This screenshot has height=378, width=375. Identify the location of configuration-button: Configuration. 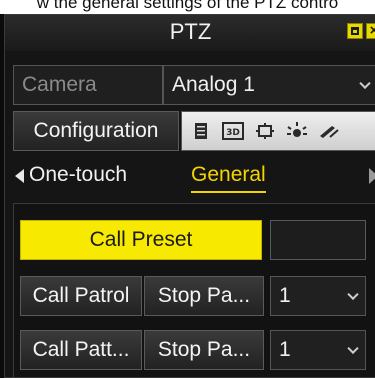
(96, 131).